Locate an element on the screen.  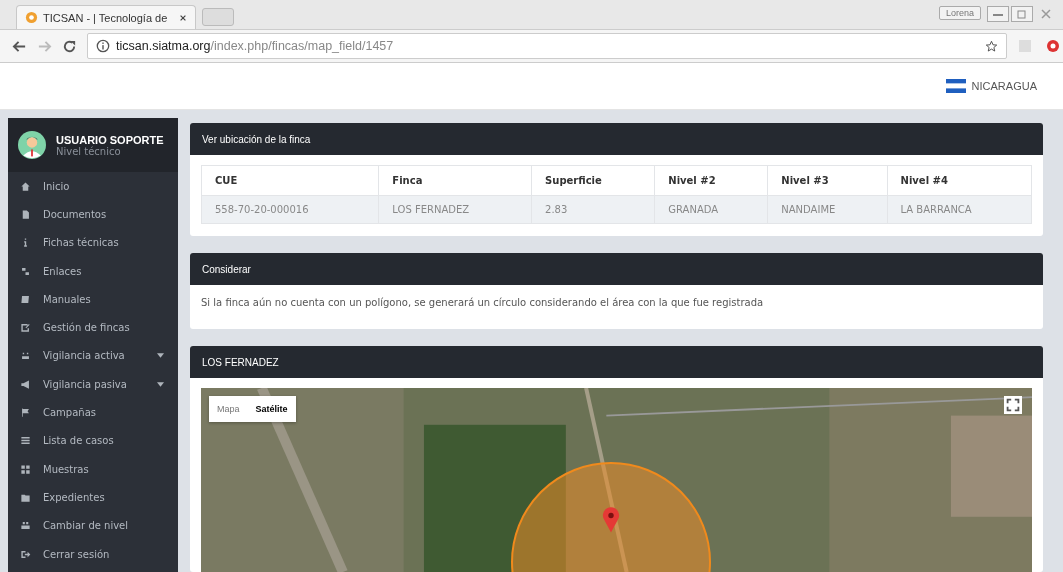
panel-title: LOS FERNADEZ is located at coordinates (240, 362).